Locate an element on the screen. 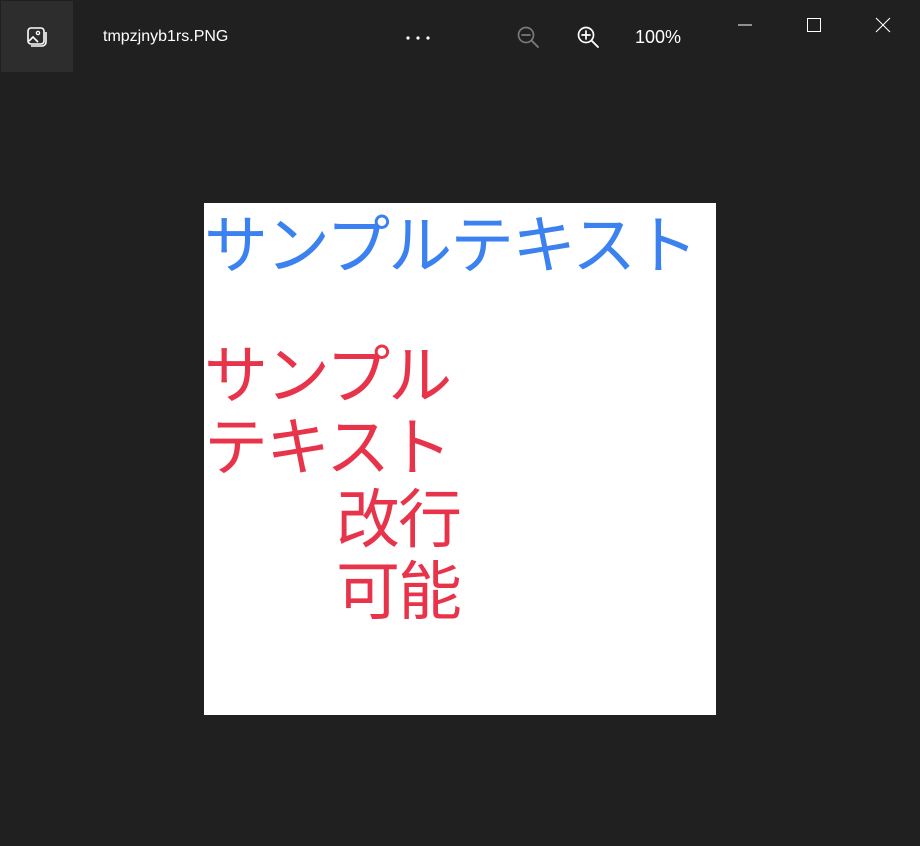 The width and height of the screenshot is (920, 846). close-button is located at coordinates (883, 25).